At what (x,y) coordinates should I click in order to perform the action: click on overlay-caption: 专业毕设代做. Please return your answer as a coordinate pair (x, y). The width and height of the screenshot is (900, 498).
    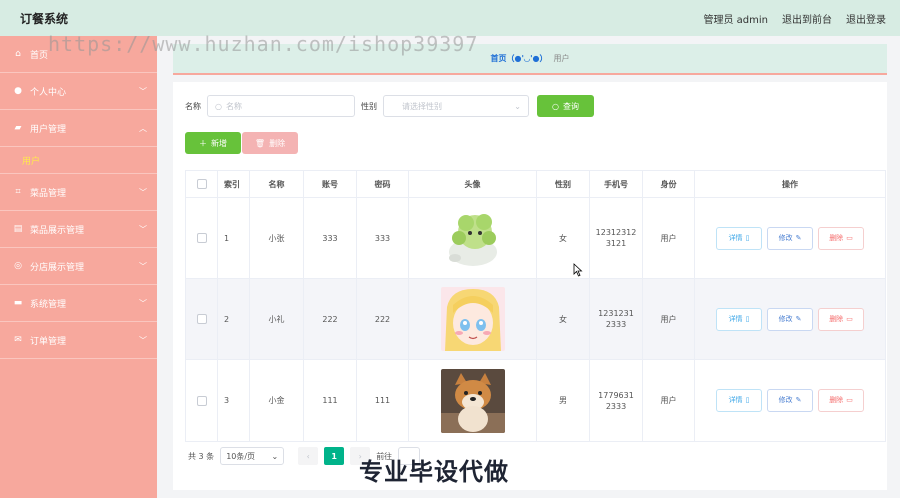
    Looking at the image, I should click on (434, 472).